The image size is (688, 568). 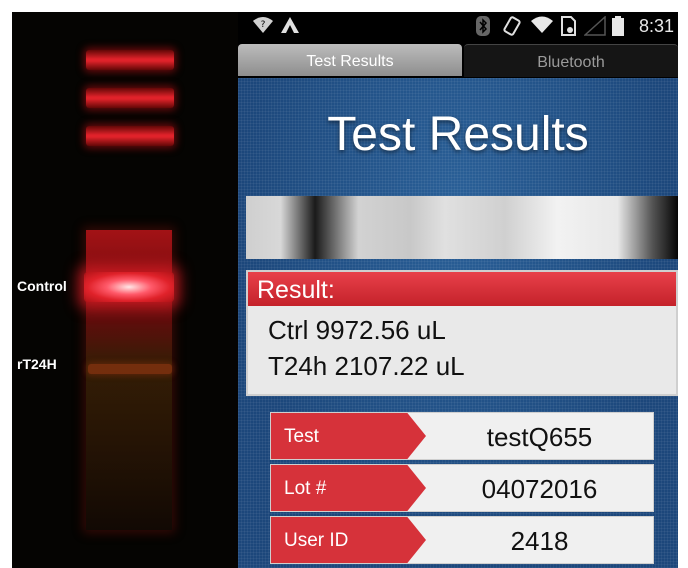 What do you see at coordinates (462, 289) in the screenshot?
I see `result-header: Result:` at bounding box center [462, 289].